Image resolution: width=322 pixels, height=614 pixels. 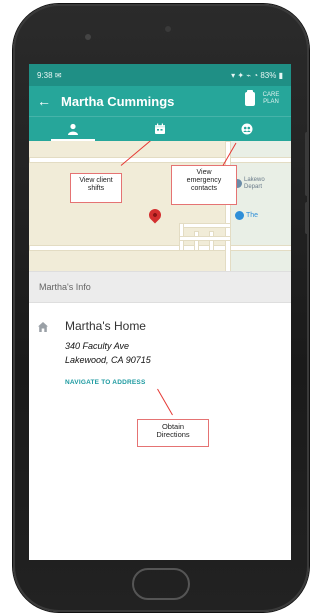 I want to click on callout-view-emergency-contacts: View emergency contacts, so click(x=204, y=185).